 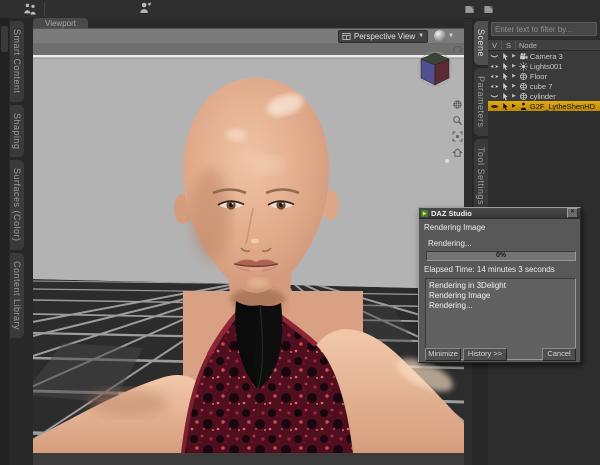 I want to click on render-character-icon, so click(x=145, y=8).